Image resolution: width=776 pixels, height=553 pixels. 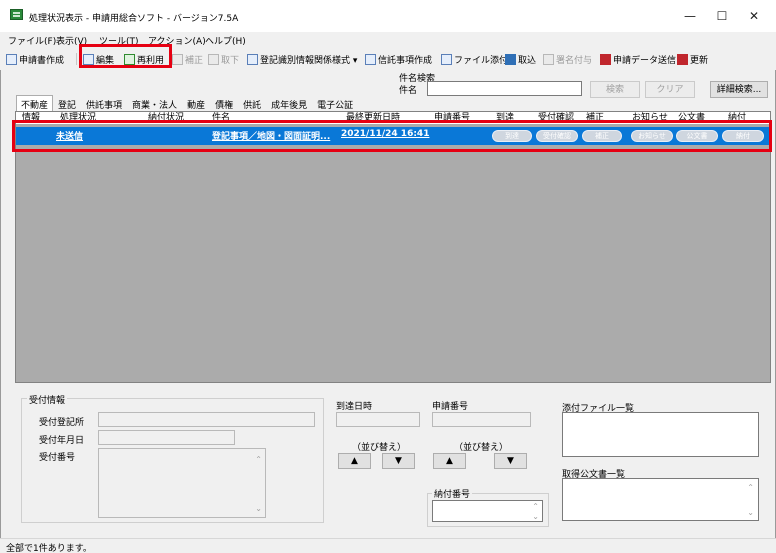 I want to click on documents-scroll-up-icon: ⌃, so click(x=750, y=487).